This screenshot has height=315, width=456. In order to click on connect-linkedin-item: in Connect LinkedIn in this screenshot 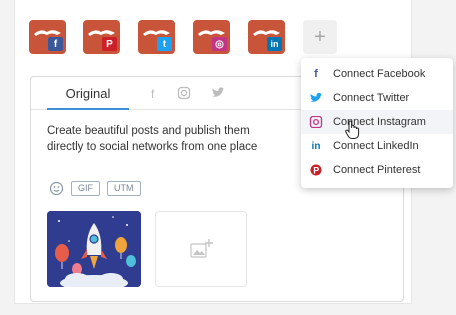, I will do `click(377, 146)`.